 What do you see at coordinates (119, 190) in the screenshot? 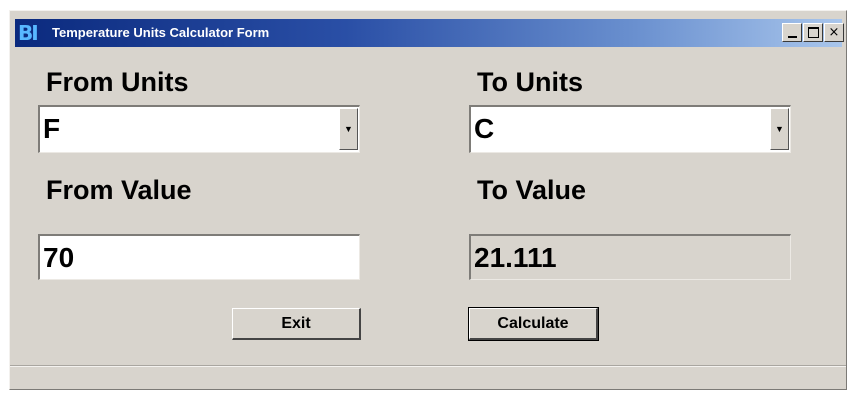
I see `from-value-label: From Value` at bounding box center [119, 190].